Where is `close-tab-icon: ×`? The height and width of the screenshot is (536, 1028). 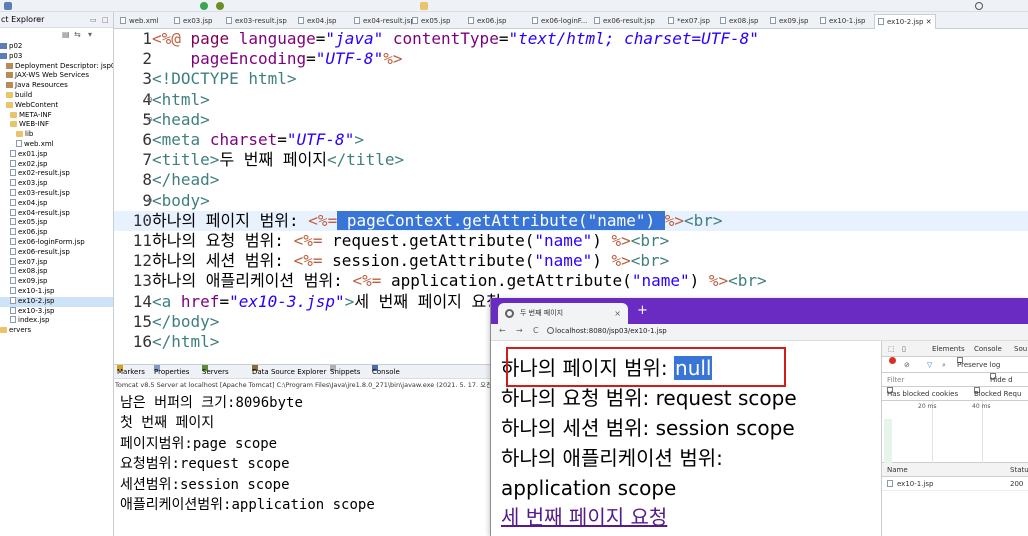
close-tab-icon: × is located at coordinates (617, 313).